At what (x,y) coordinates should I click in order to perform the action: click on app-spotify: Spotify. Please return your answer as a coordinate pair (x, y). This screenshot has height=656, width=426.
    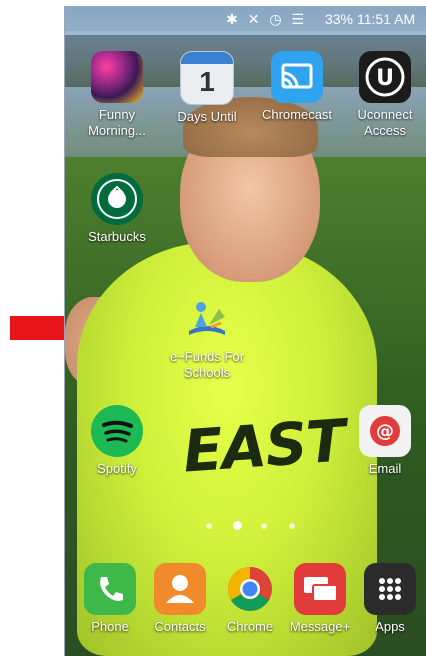
    Looking at the image, I should click on (117, 441).